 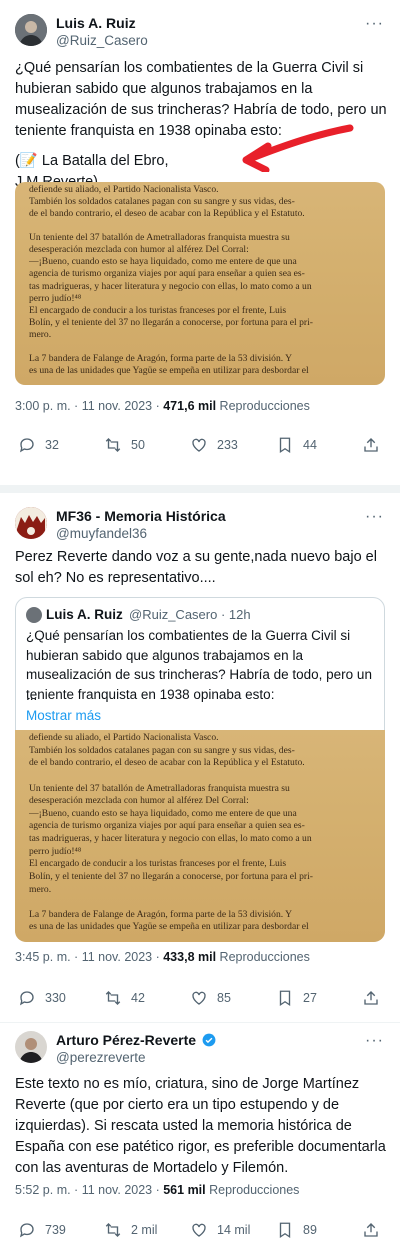 What do you see at coordinates (310, 998) in the screenshot?
I see `bookmark-count: 27` at bounding box center [310, 998].